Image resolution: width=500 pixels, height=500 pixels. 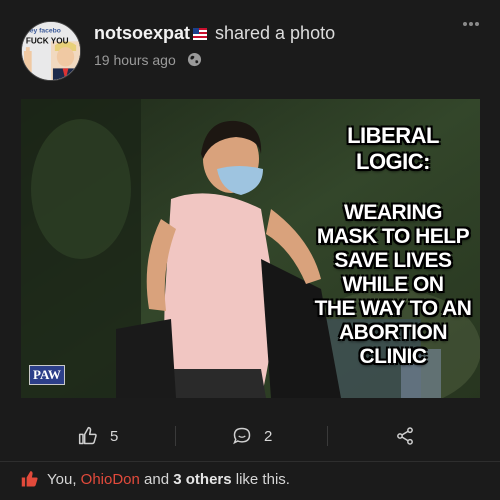 What do you see at coordinates (87, 435) in the screenshot?
I see `thumbs-up-icon` at bounding box center [87, 435].